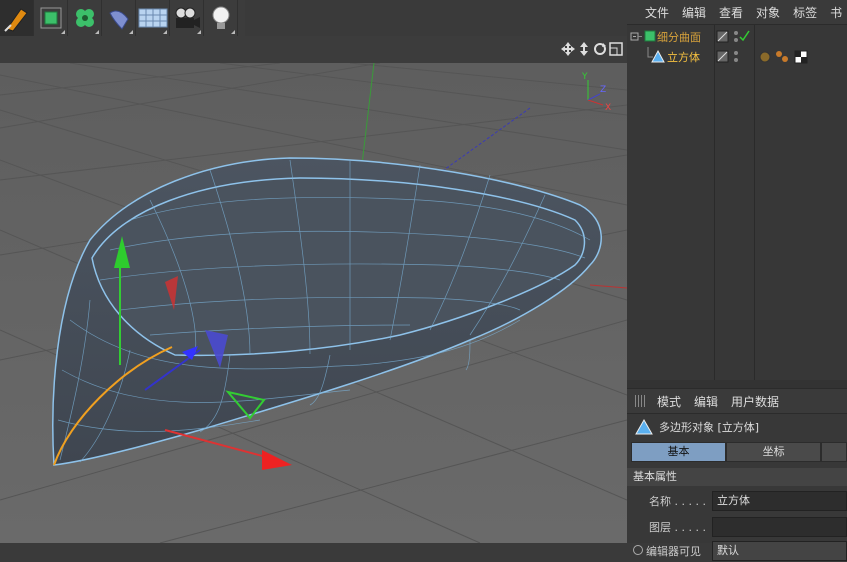 Image resolution: width=847 pixels, height=562 pixels. Describe the element at coordinates (436, 18) in the screenshot. I see `toolbar-empty-area` at that location.